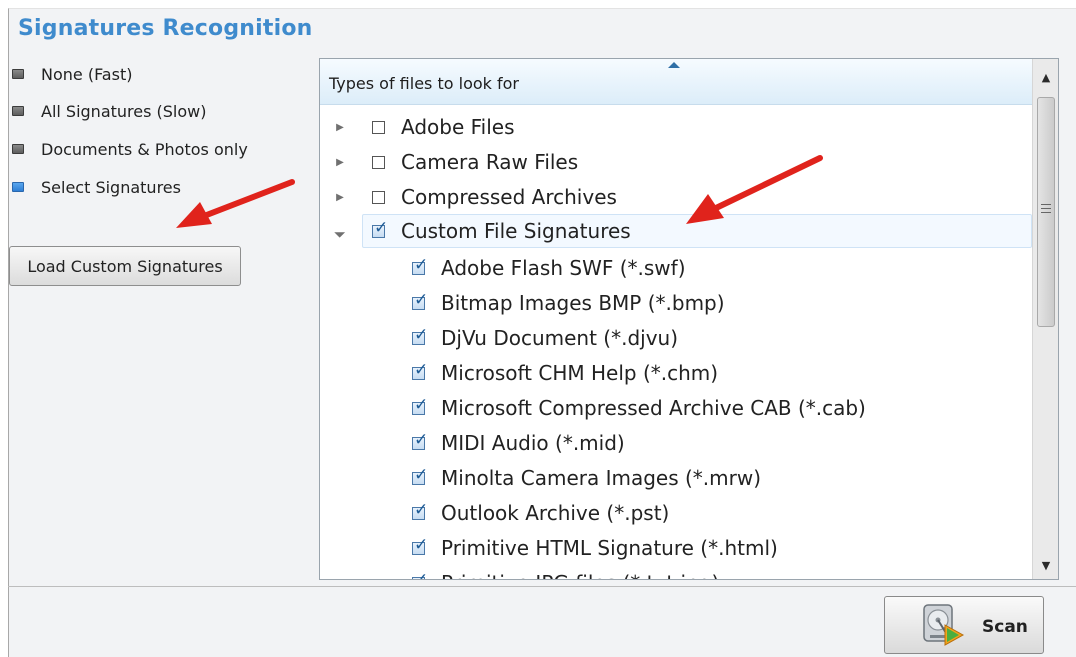 Image resolution: width=1076 pixels, height=657 pixels. I want to click on radio-none-fast: None (Fast), so click(72, 74).